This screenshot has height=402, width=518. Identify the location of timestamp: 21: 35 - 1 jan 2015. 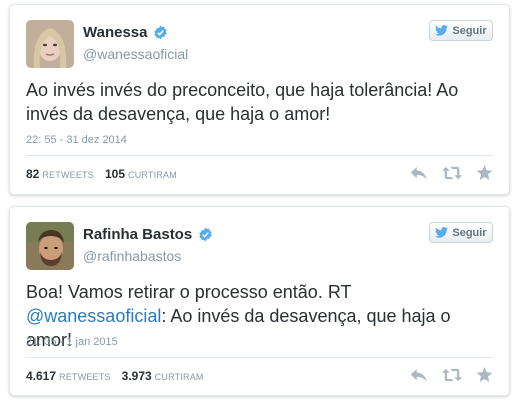
(72, 342).